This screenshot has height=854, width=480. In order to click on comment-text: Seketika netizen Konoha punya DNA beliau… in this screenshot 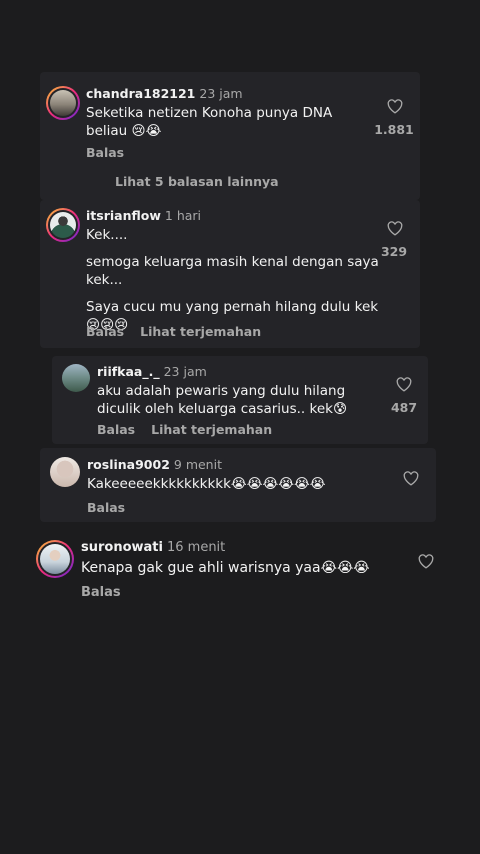, I will do `click(221, 122)`.